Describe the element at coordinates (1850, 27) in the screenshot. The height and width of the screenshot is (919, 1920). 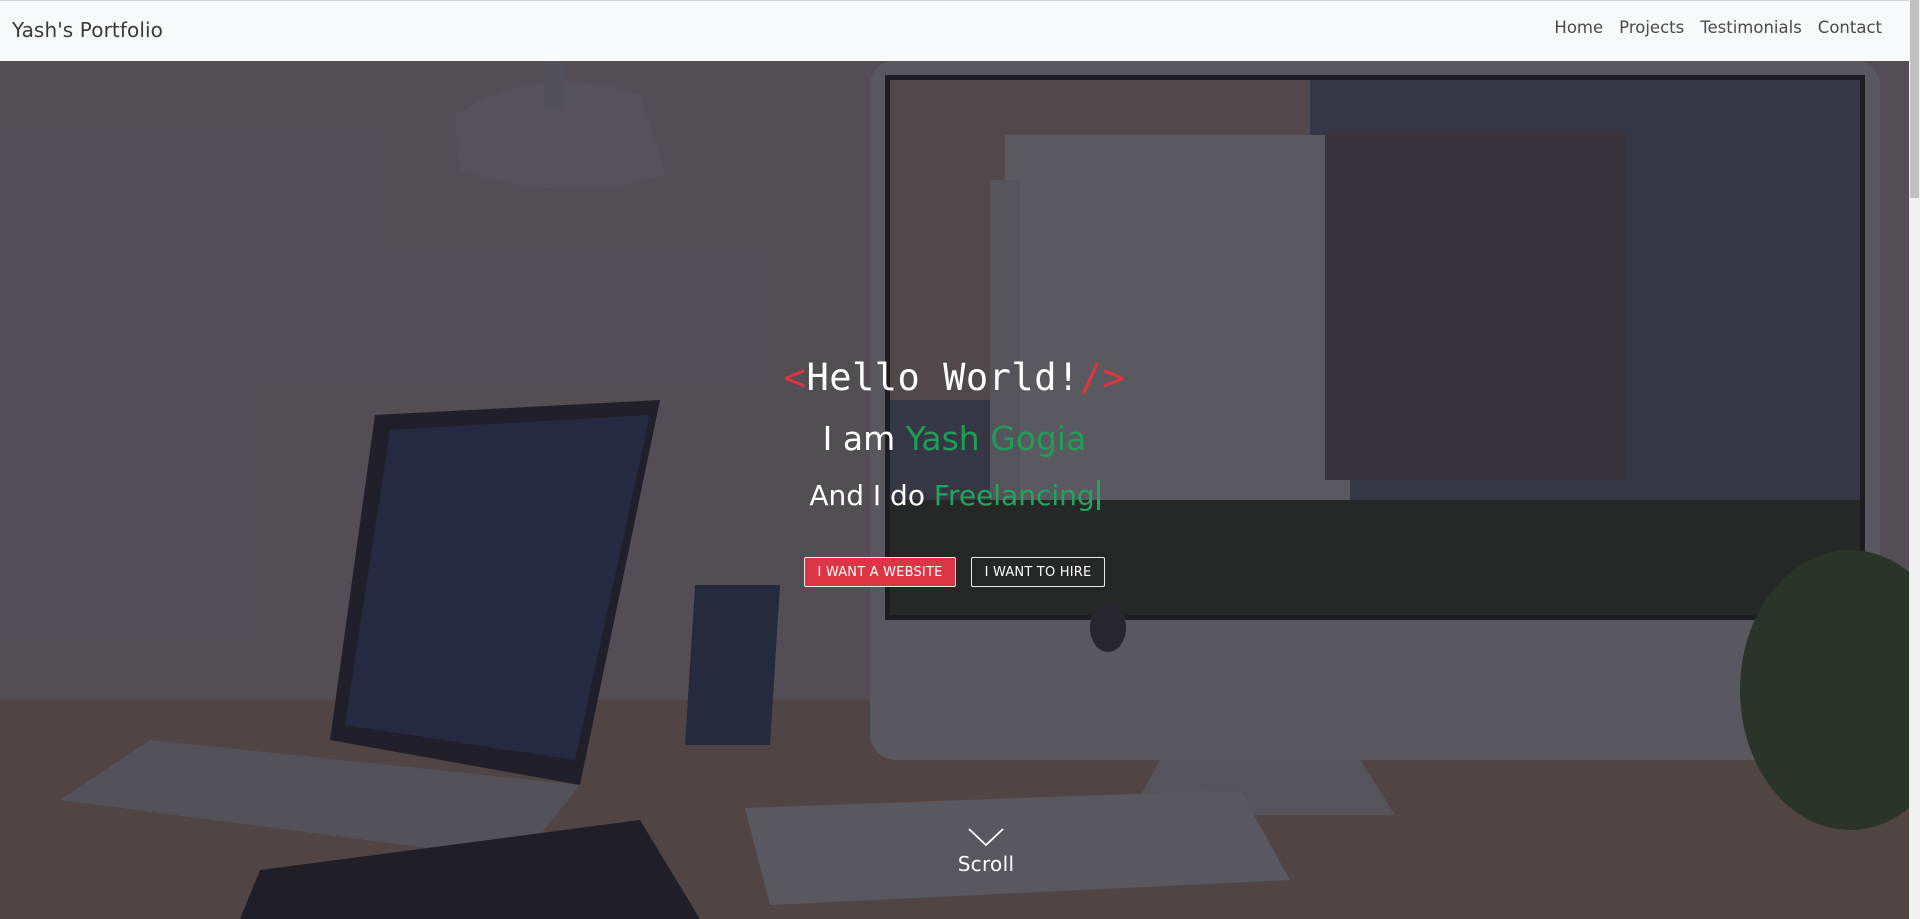
I see `nav-link-contact: Contact` at that location.